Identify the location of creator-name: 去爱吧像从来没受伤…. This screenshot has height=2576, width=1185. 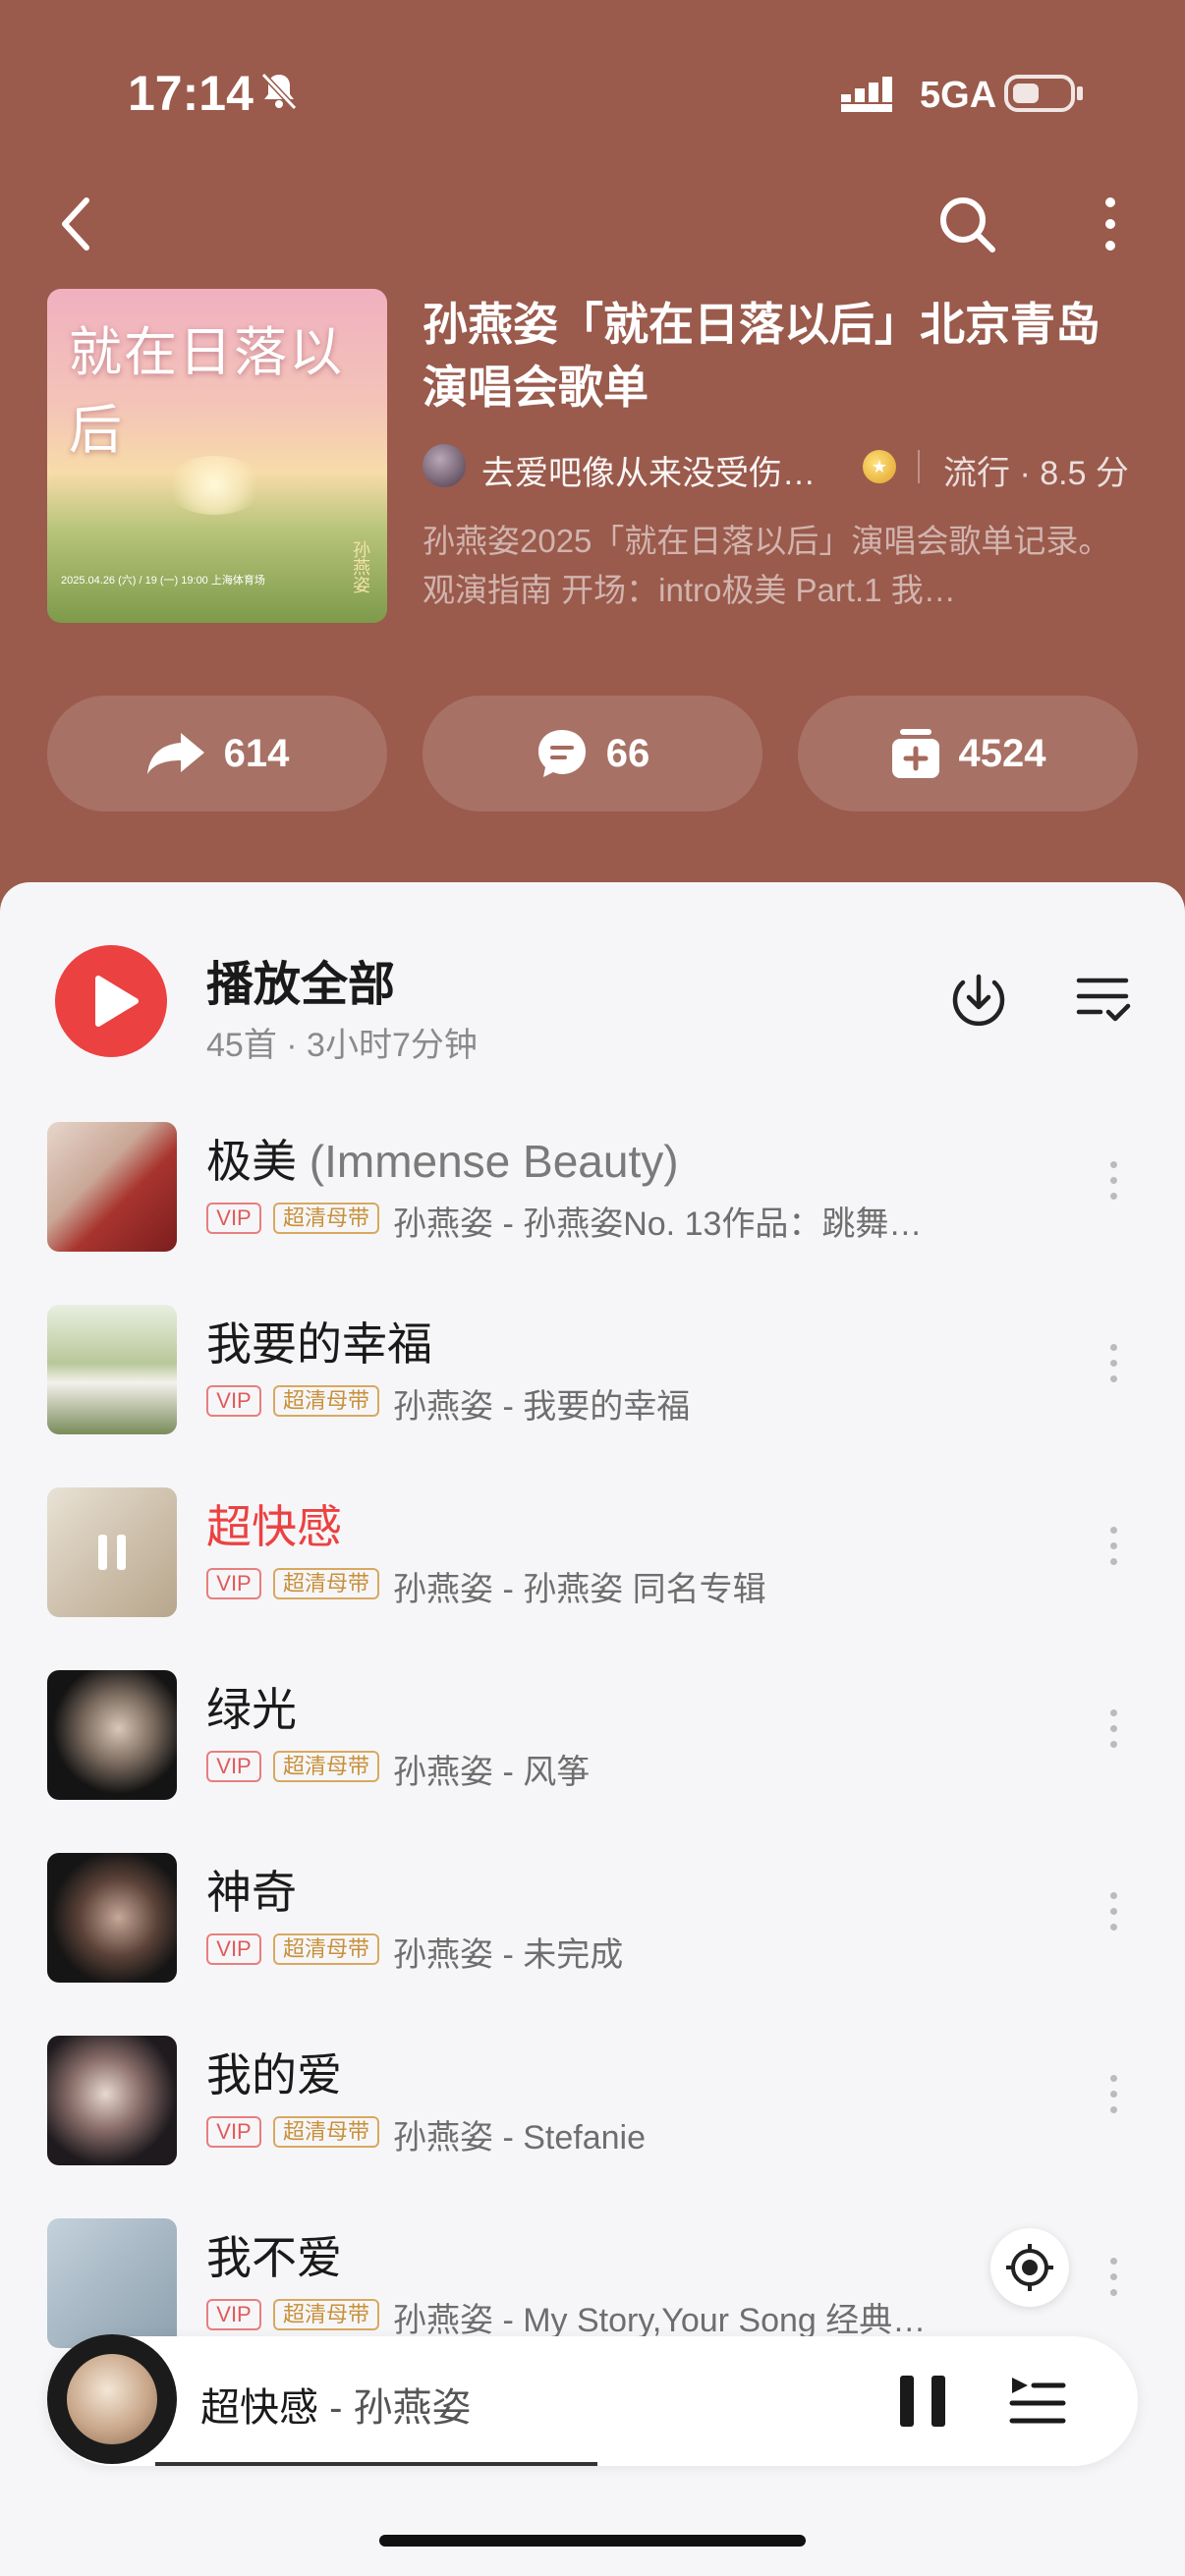
(649, 470).